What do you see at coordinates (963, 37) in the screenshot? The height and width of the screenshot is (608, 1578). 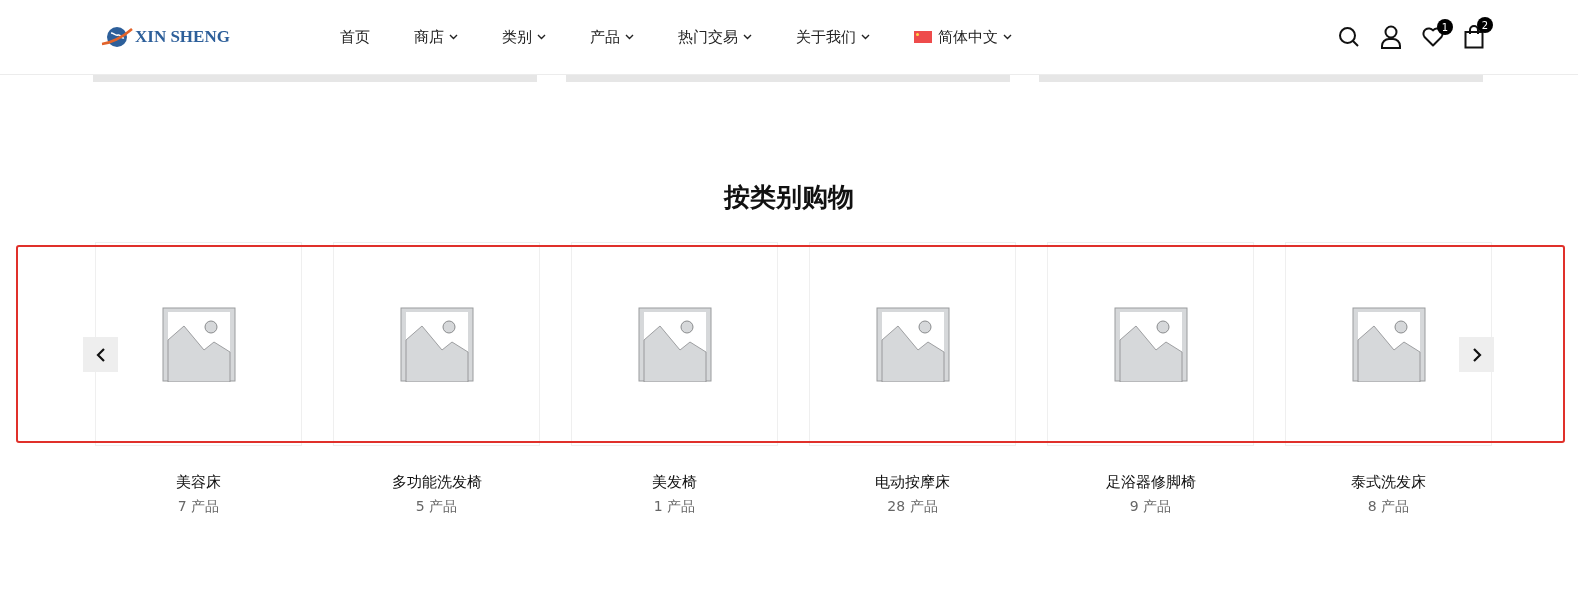 I see `language-selector: 简体中文` at bounding box center [963, 37].